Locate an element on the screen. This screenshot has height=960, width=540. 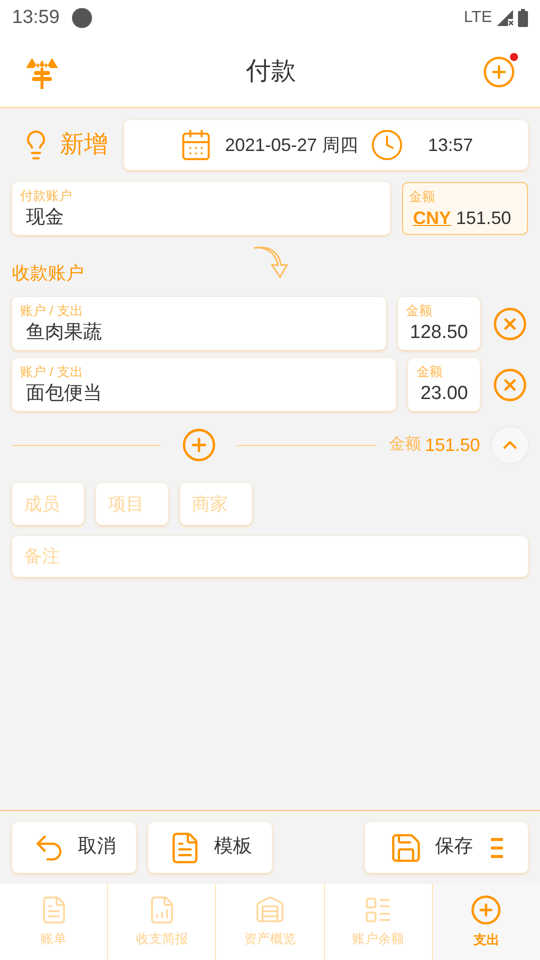
add-payee-button is located at coordinates (198, 445).